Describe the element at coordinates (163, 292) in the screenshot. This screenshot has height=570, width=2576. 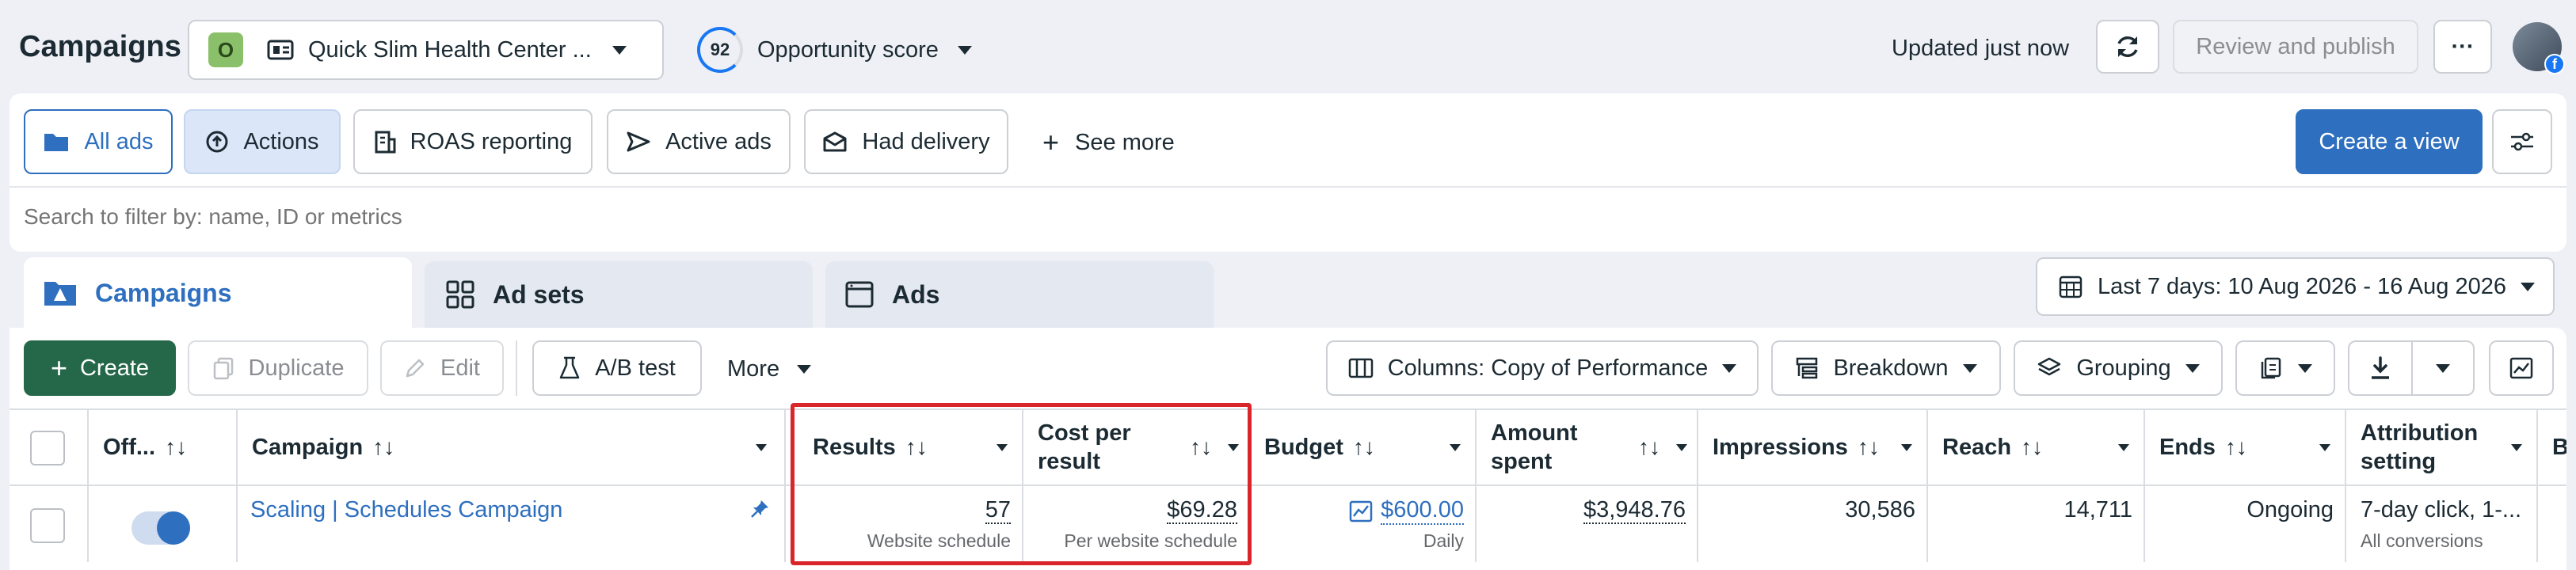
I see `tab-campaigns-label: Campaigns` at that location.